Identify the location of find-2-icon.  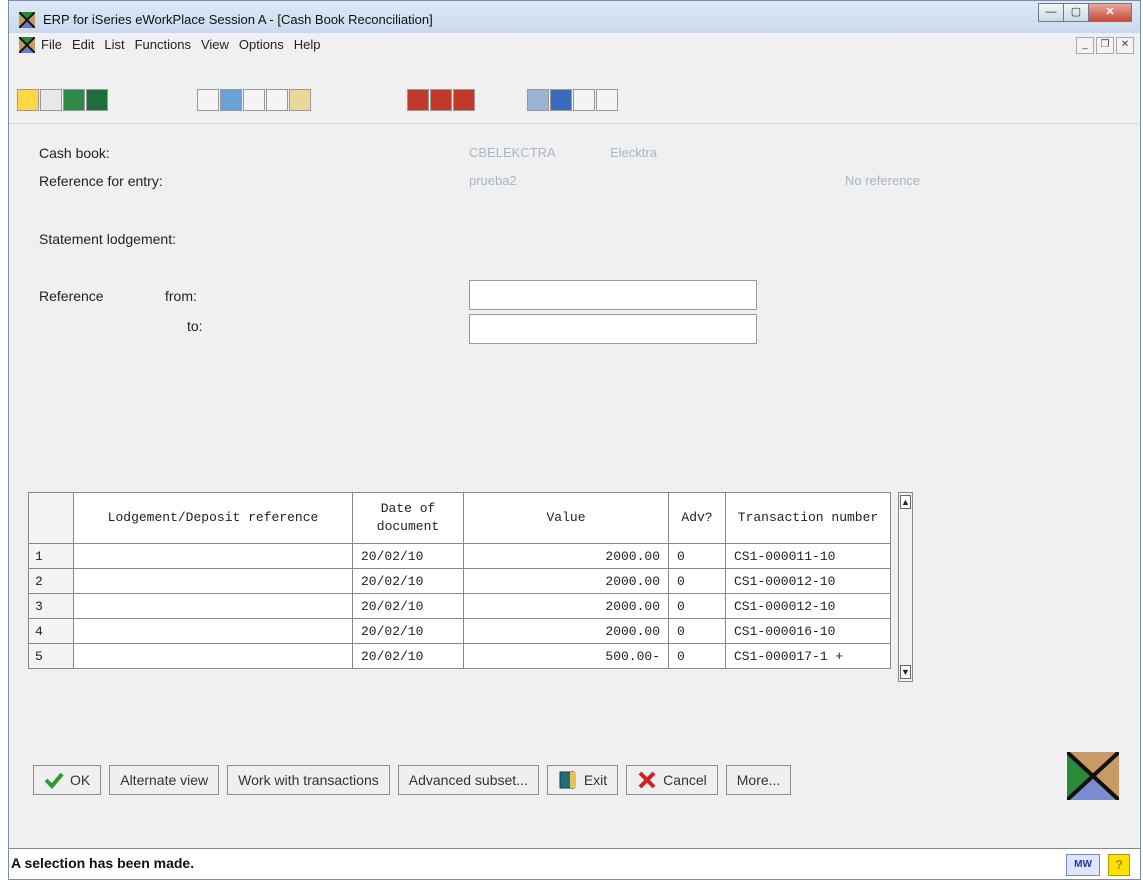
(441, 100).